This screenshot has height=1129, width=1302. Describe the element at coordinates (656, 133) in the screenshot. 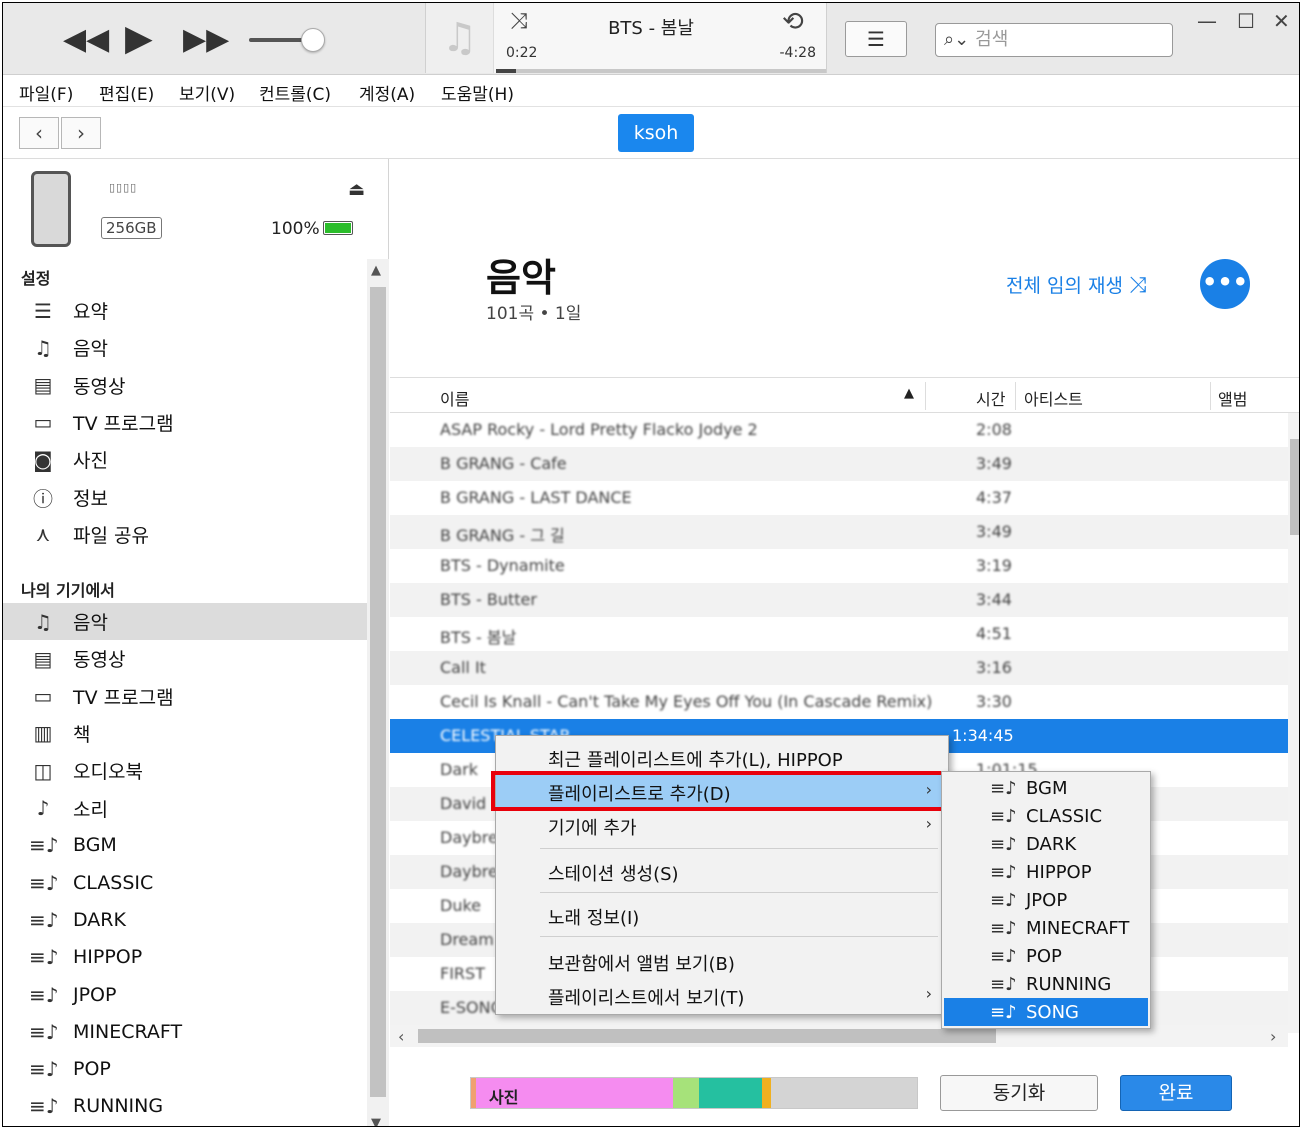

I see `device-button: ksoh` at that location.